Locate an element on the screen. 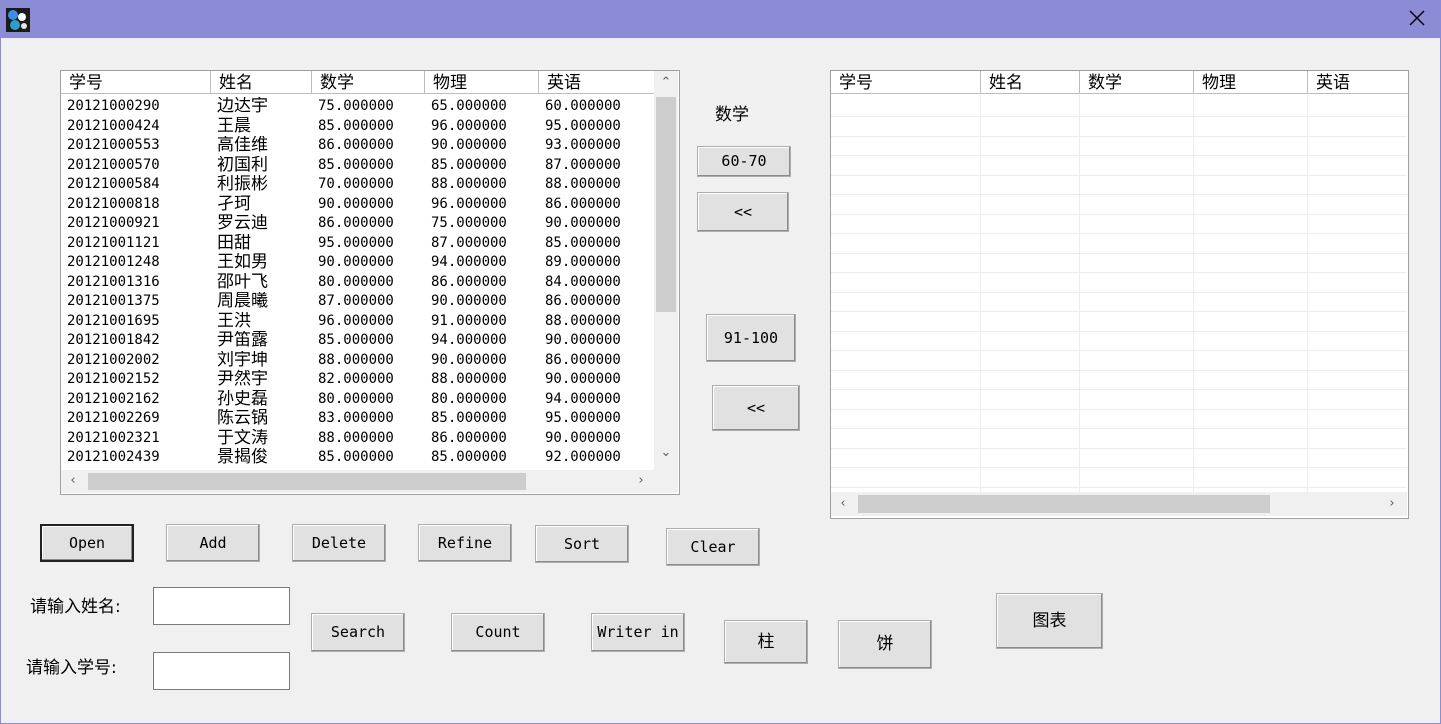 This screenshot has height=724, width=1441. range-91-100-button: 91-100 is located at coordinates (751, 338).